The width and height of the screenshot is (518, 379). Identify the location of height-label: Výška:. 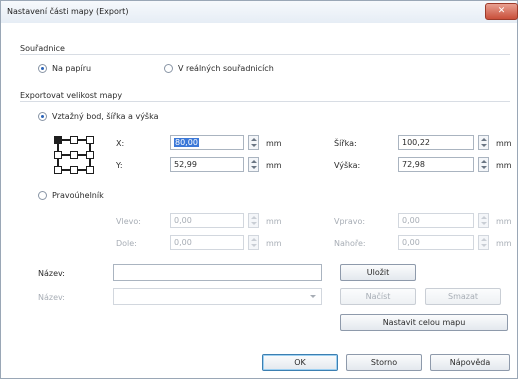
(347, 165).